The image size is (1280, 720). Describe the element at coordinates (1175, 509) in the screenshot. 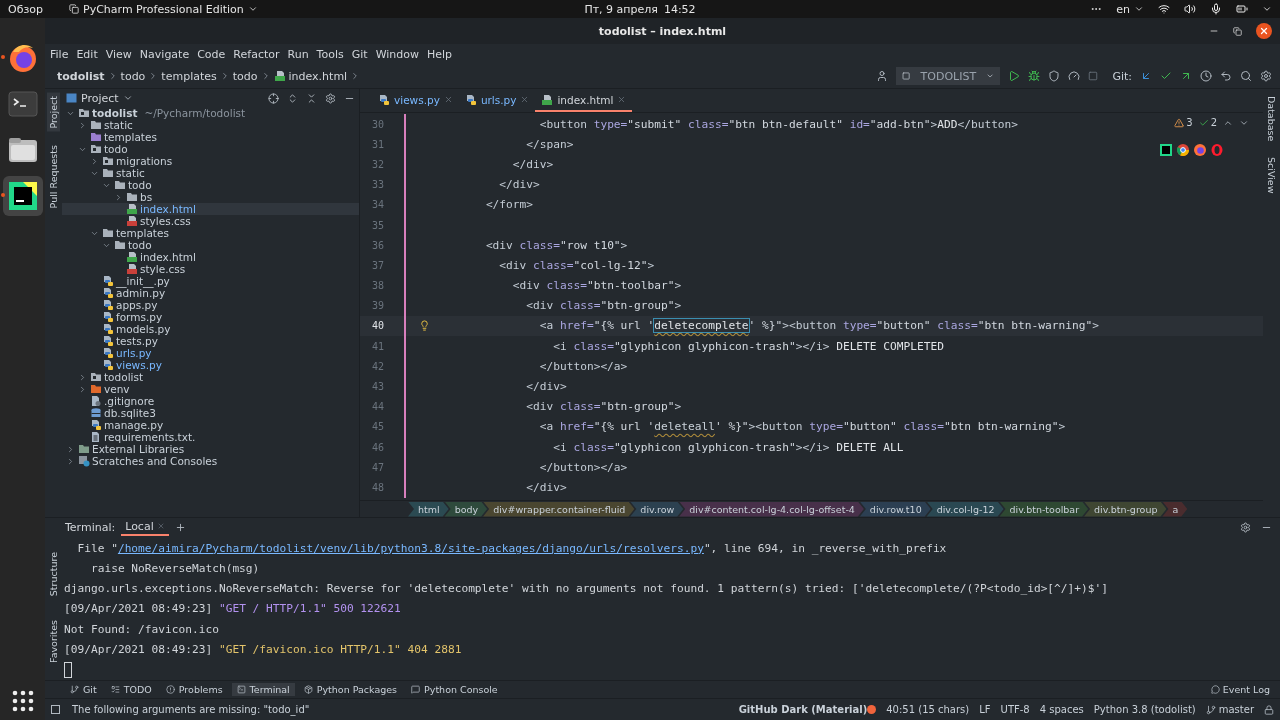

I see `tag-crumb: a` at that location.